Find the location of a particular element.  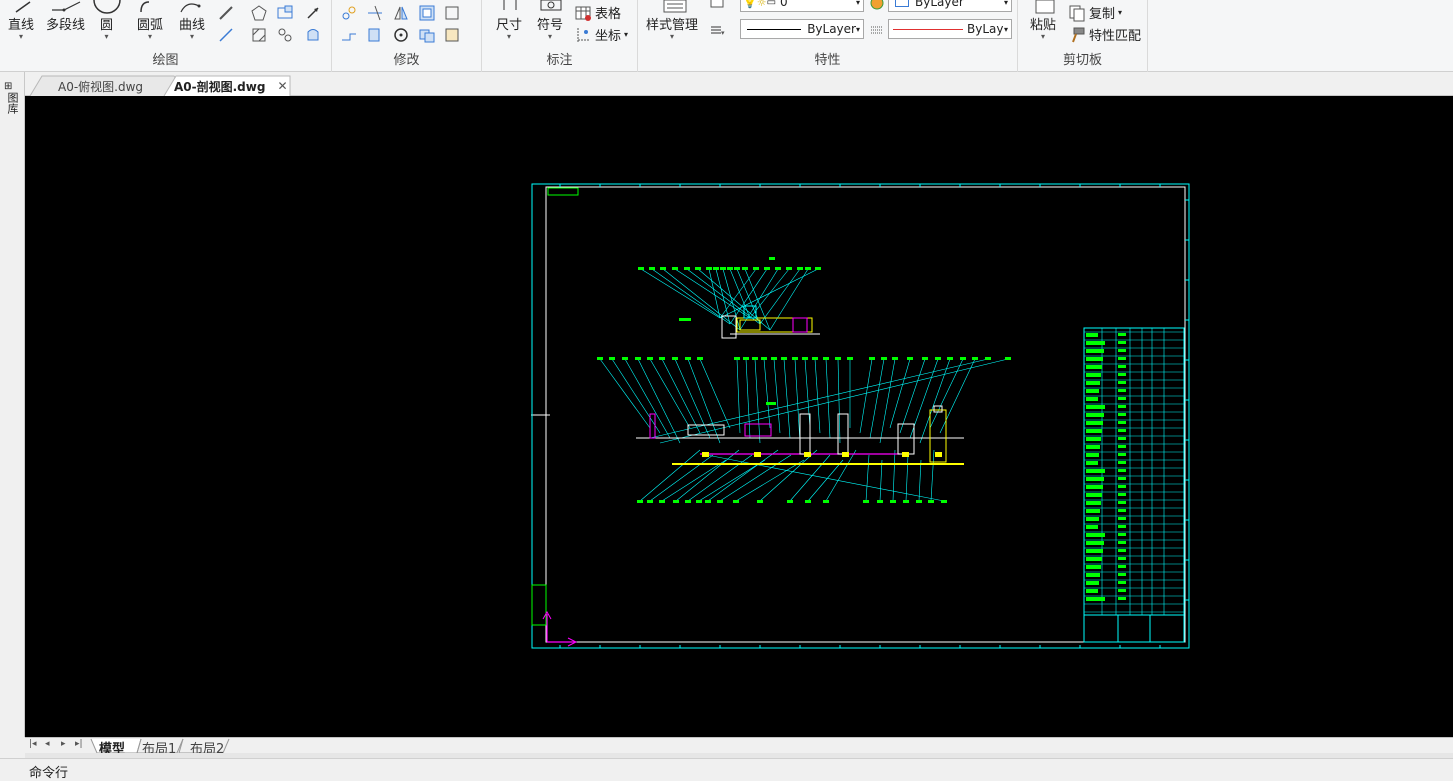

table-icon is located at coordinates (583, 13).